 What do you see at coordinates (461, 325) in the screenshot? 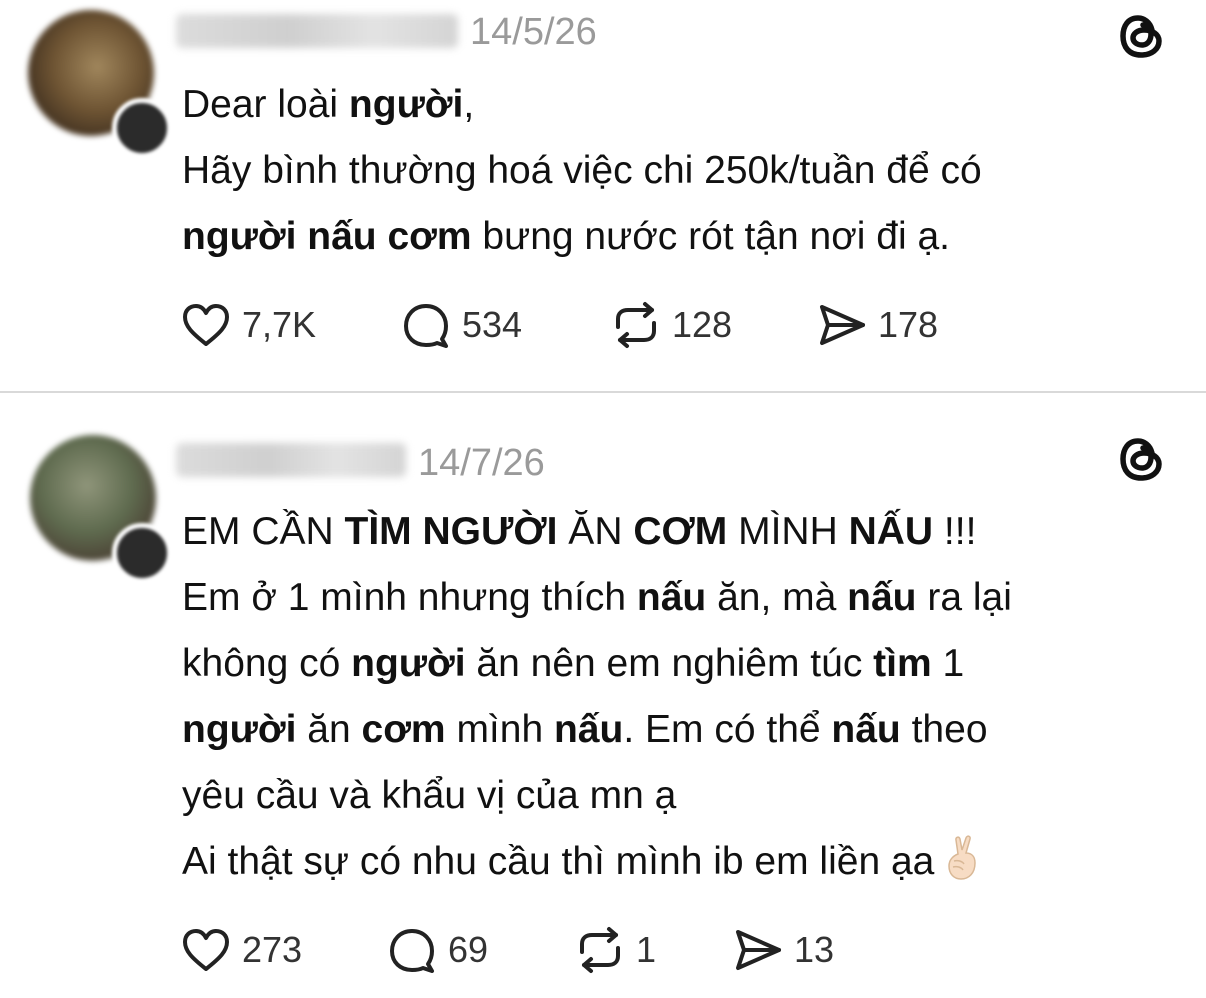
I see `comment-button: 534` at bounding box center [461, 325].